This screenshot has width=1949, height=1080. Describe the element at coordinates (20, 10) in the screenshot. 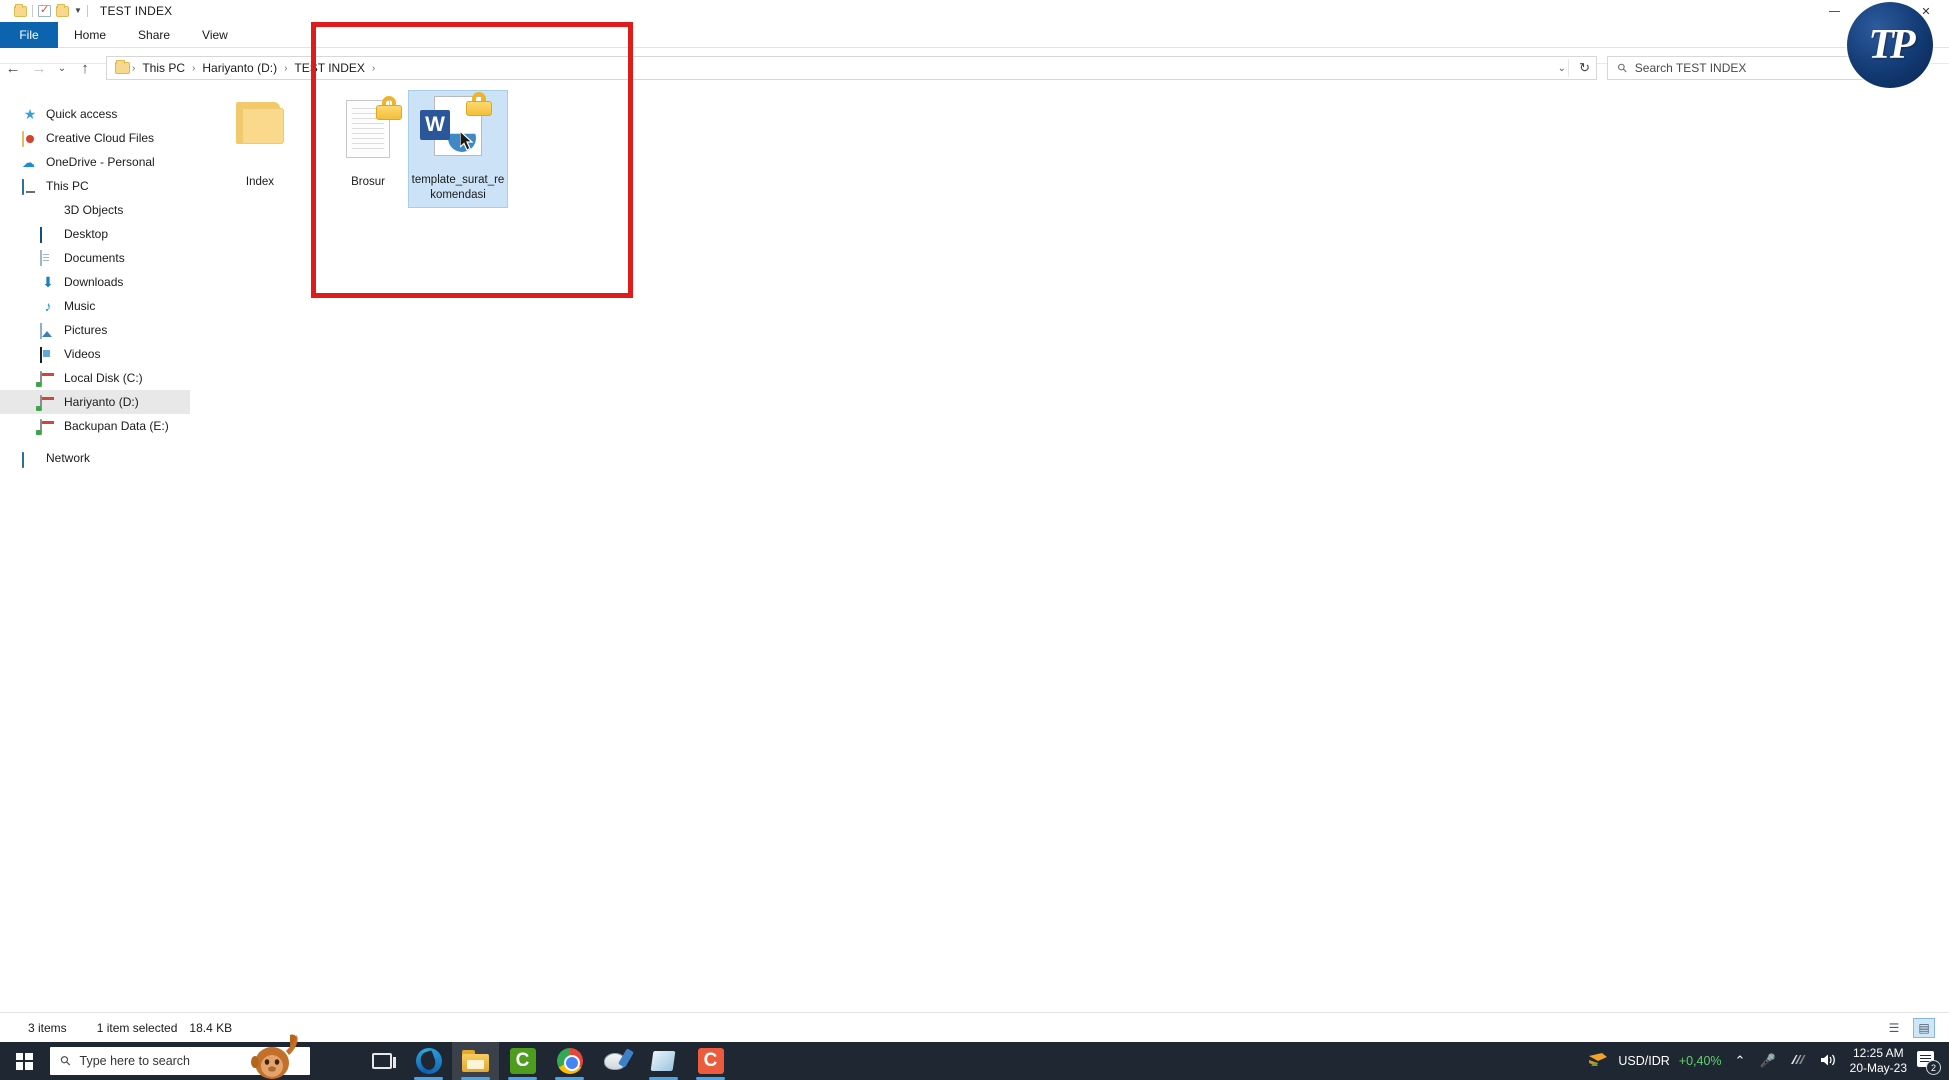

I see `folder-icon` at that location.